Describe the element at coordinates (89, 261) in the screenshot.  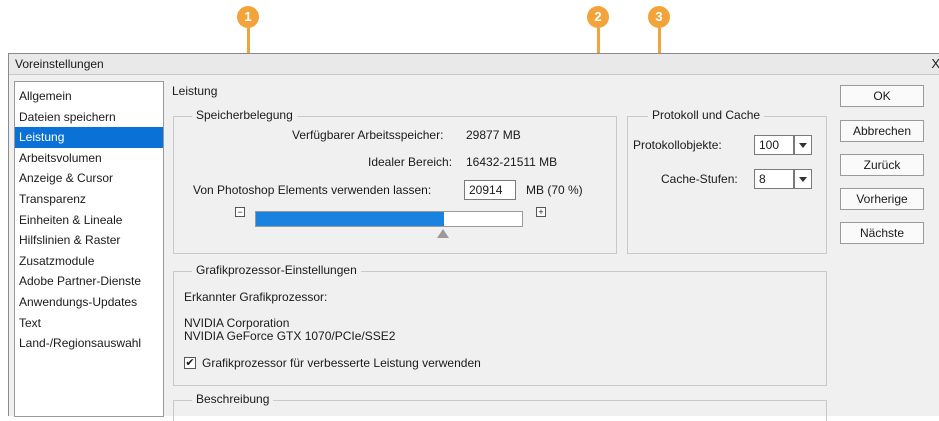
I see `sidebar-item-zusatzmodule: Zusatzmodule` at that location.